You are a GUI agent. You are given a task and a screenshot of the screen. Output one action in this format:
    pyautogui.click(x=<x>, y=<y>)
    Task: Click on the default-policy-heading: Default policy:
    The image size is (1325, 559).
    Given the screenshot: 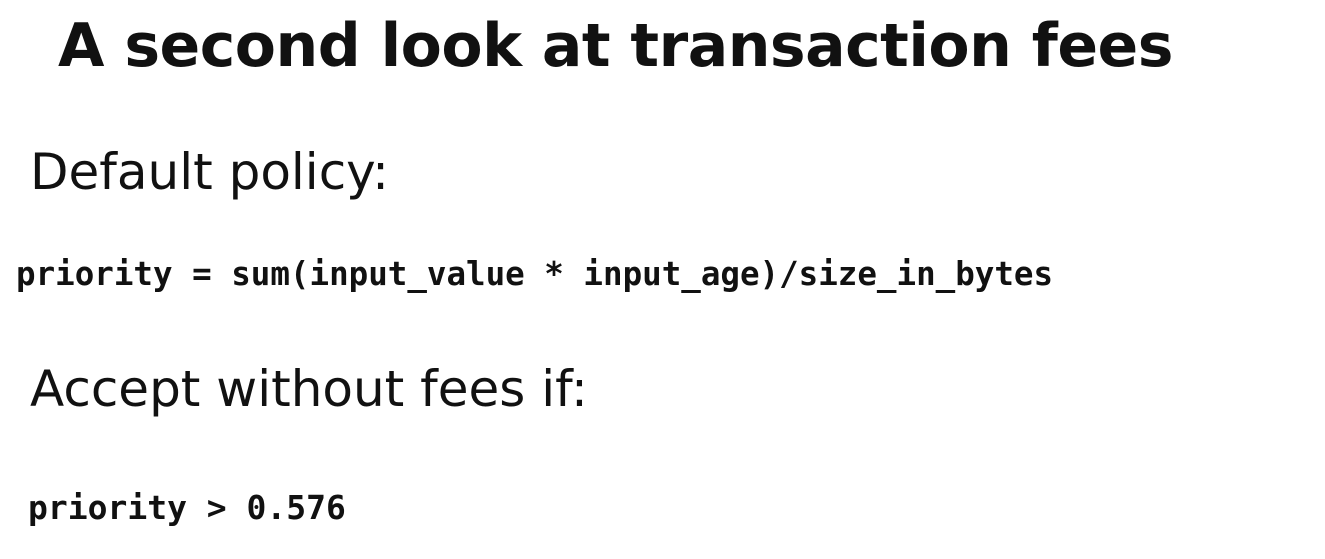 What is the action you would take?
    pyautogui.click(x=209, y=172)
    